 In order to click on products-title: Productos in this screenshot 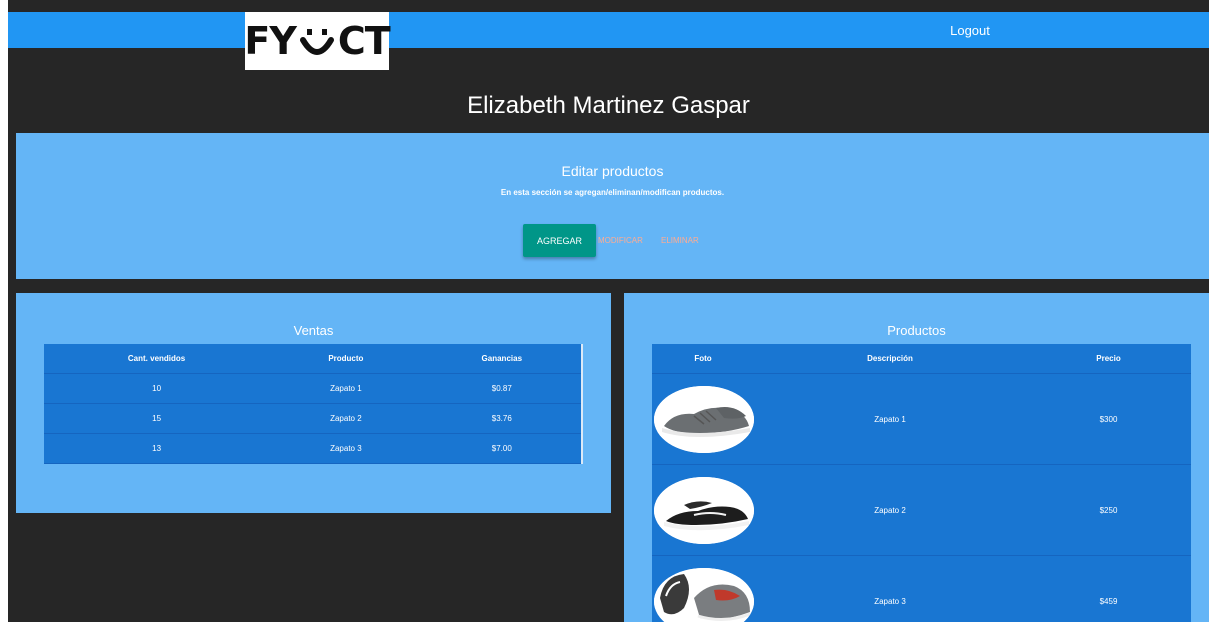, I will do `click(916, 330)`.